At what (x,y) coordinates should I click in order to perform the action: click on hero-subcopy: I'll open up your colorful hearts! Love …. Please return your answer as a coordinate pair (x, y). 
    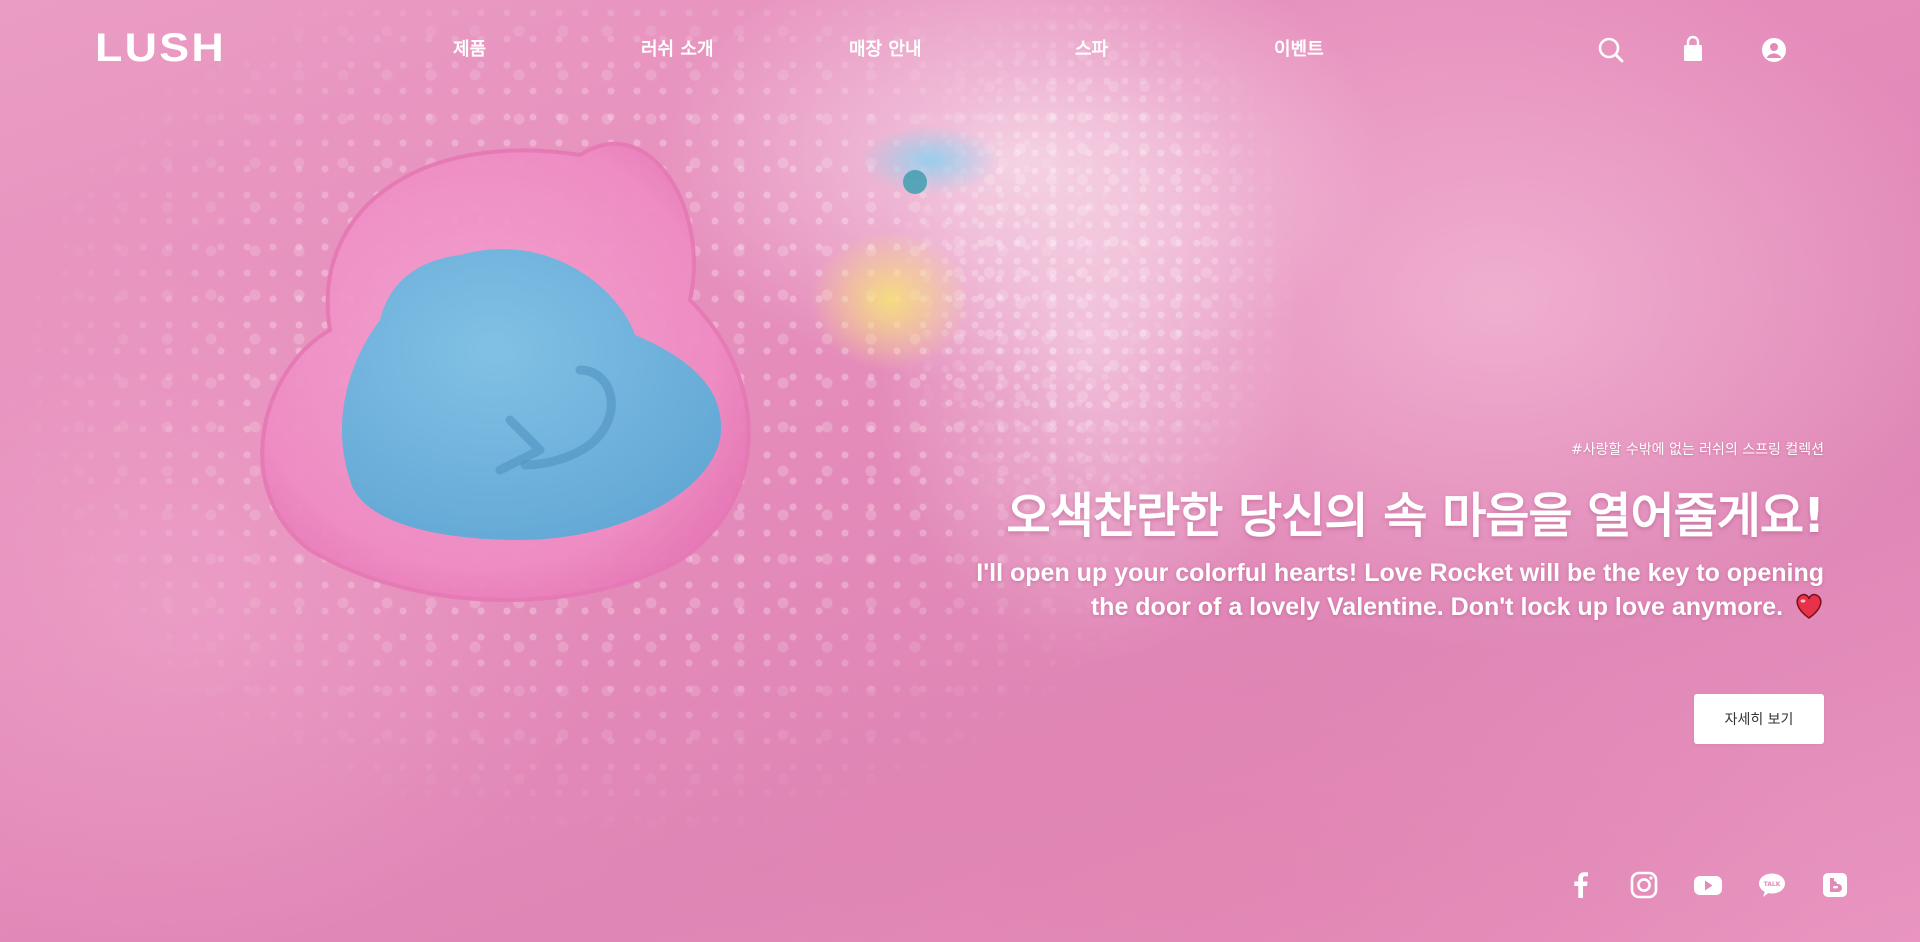
    Looking at the image, I should click on (1354, 590).